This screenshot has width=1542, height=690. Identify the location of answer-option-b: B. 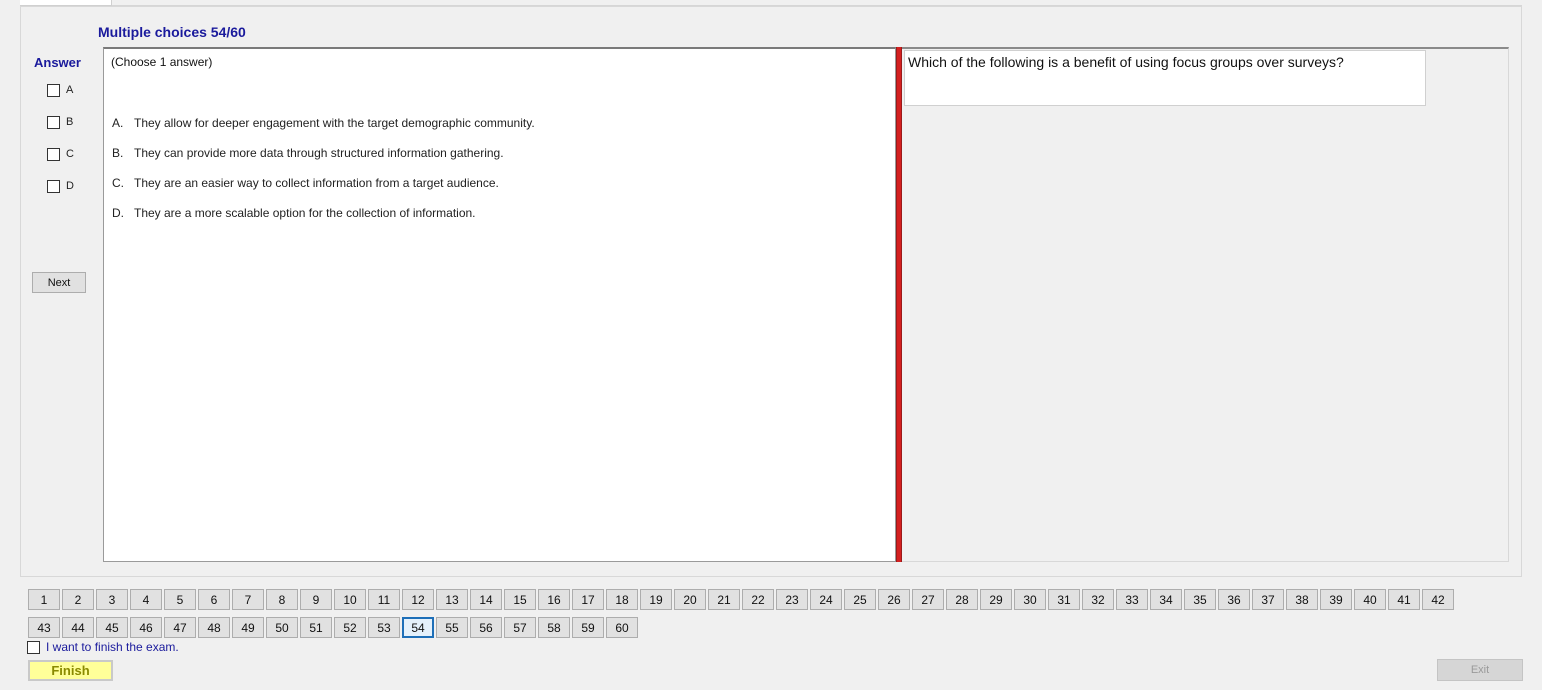
(60, 122).